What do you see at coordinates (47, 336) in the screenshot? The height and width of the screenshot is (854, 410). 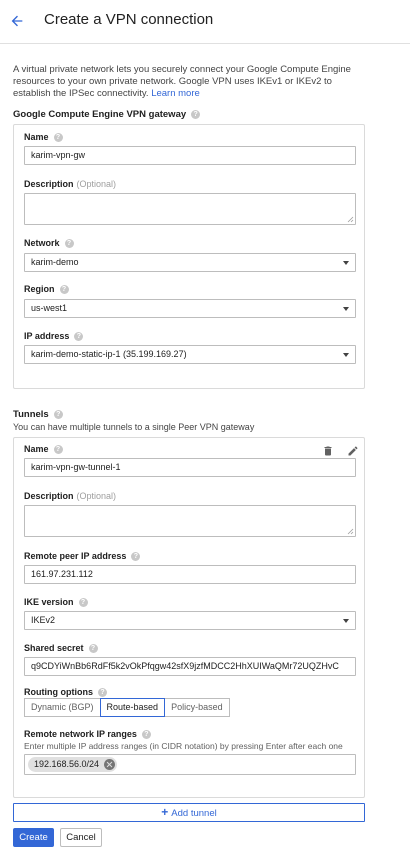 I see `ip-address-label-text: IP address` at bounding box center [47, 336].